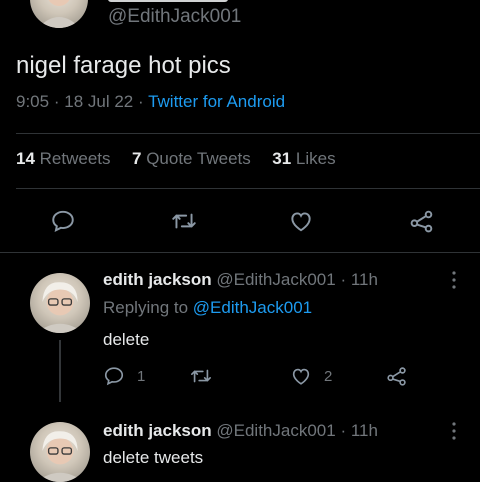 The height and width of the screenshot is (482, 480). Describe the element at coordinates (252, 307) in the screenshot. I see `replying-to-link: @EdithJack001` at that location.